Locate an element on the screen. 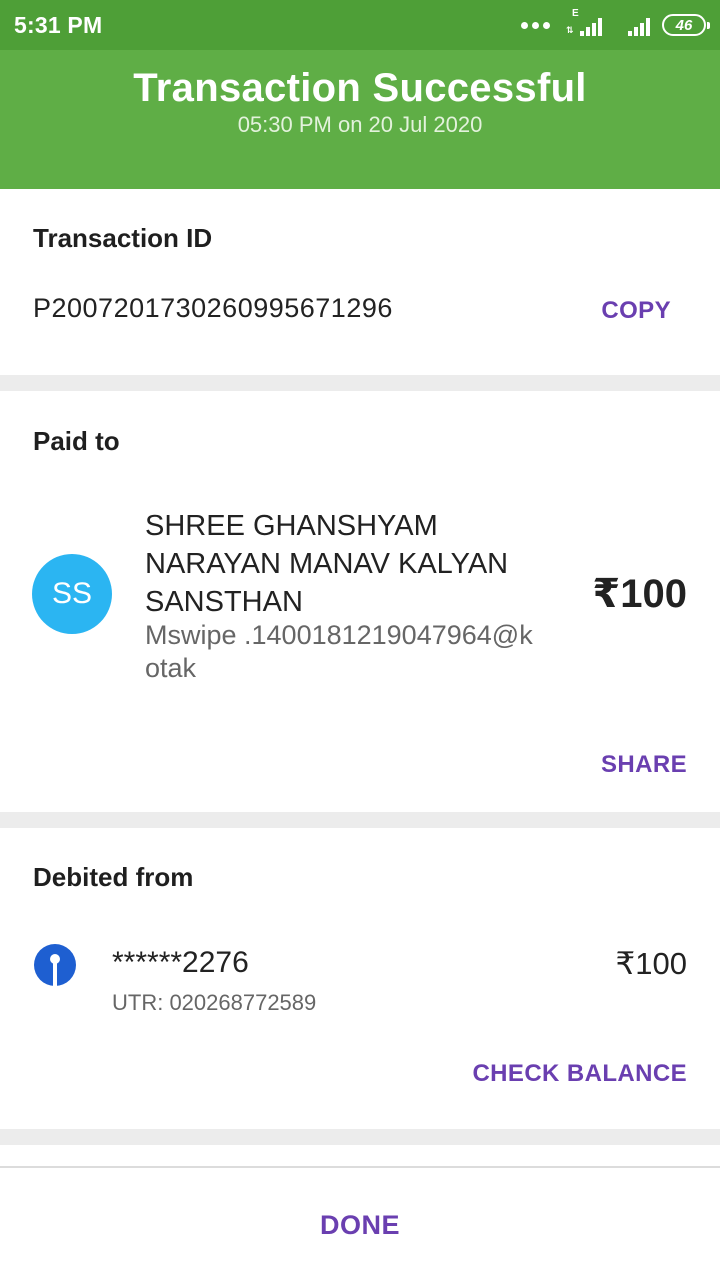 The height and width of the screenshot is (1280, 720). copy-button: COPY is located at coordinates (636, 311).